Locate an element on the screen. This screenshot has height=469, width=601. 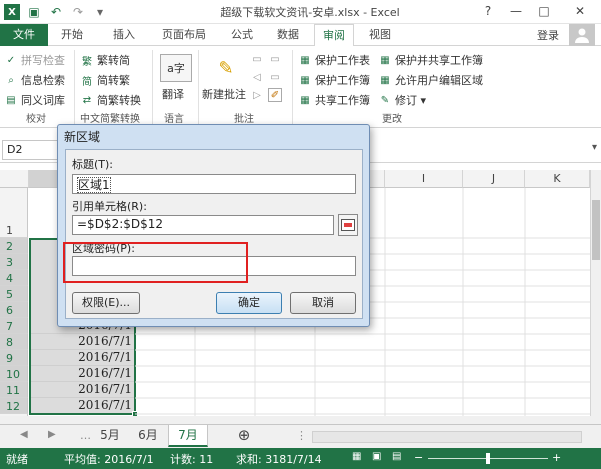
thesaurus-button: ▤ 同义词库 is located at coordinates (34, 100).